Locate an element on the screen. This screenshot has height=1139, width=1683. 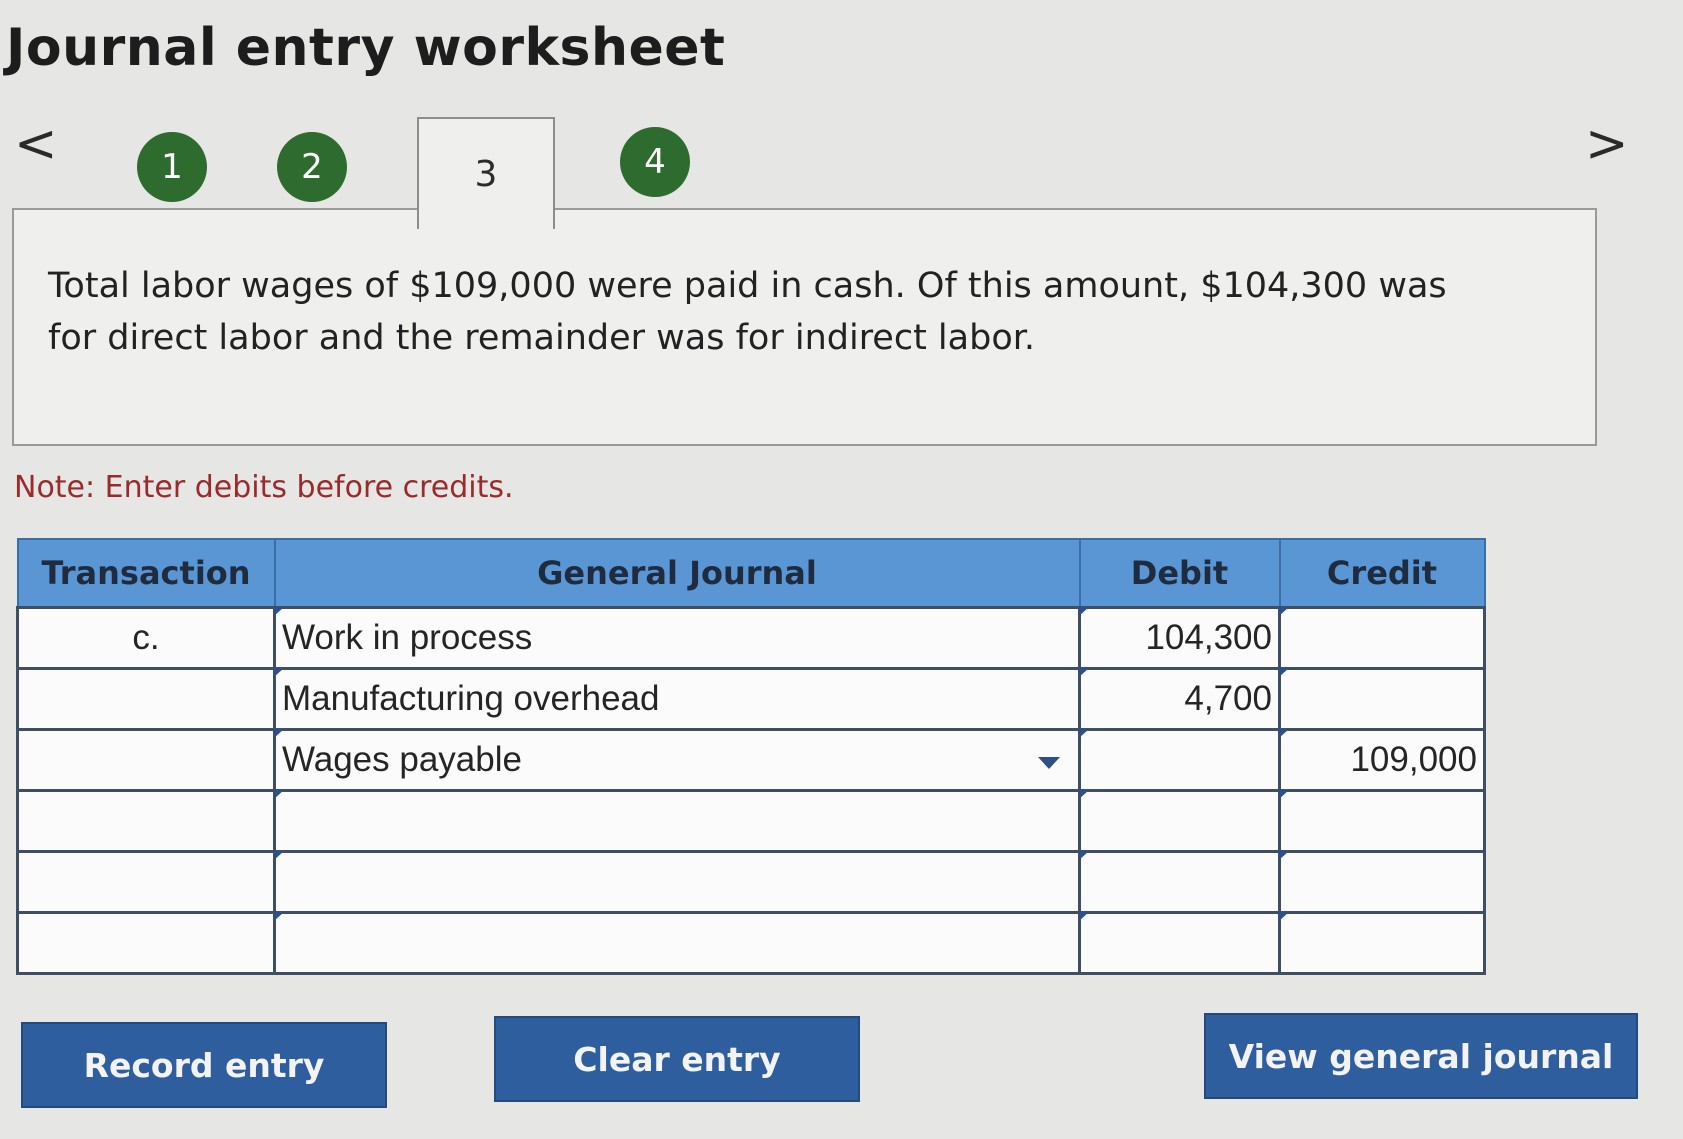
step-2-button: 2 is located at coordinates (312, 167).